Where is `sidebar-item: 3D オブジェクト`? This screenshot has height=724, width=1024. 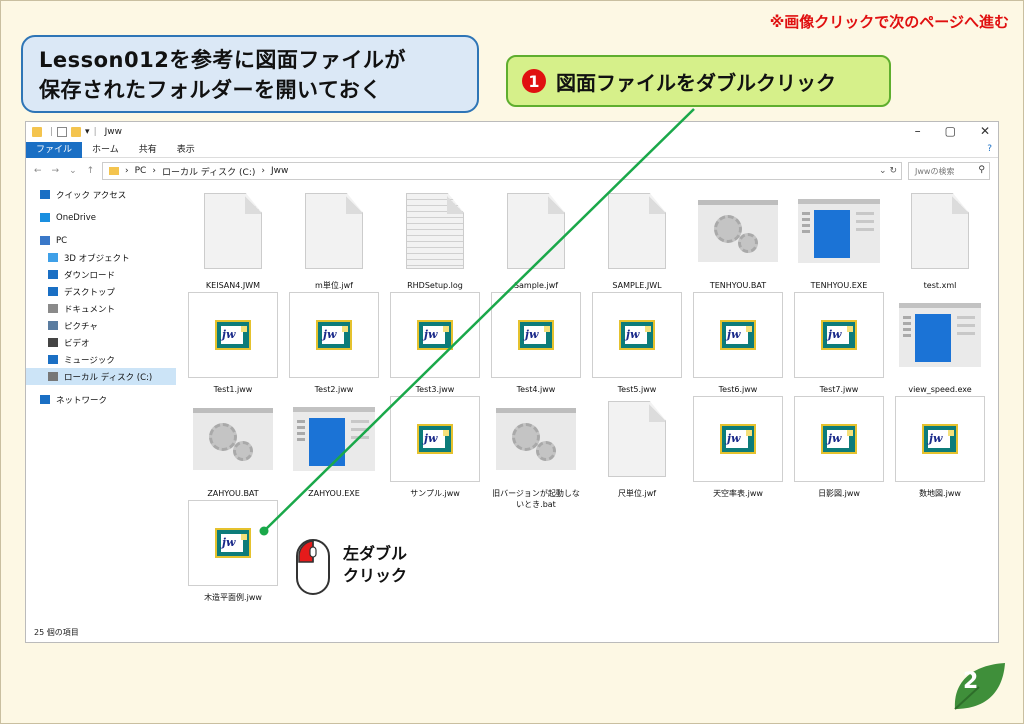
sidebar-item: 3D オブジェクト is located at coordinates (101, 257).